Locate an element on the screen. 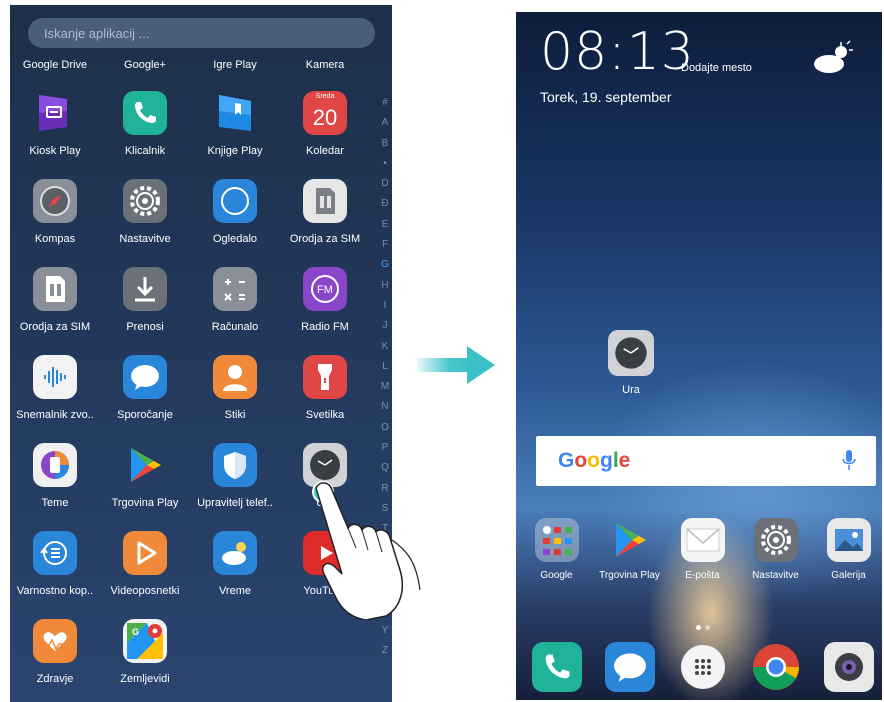 Image resolution: width=884 pixels, height=702 pixels. app-orodja-za-sim-2: Orodja za SIM is located at coordinates (55, 300).